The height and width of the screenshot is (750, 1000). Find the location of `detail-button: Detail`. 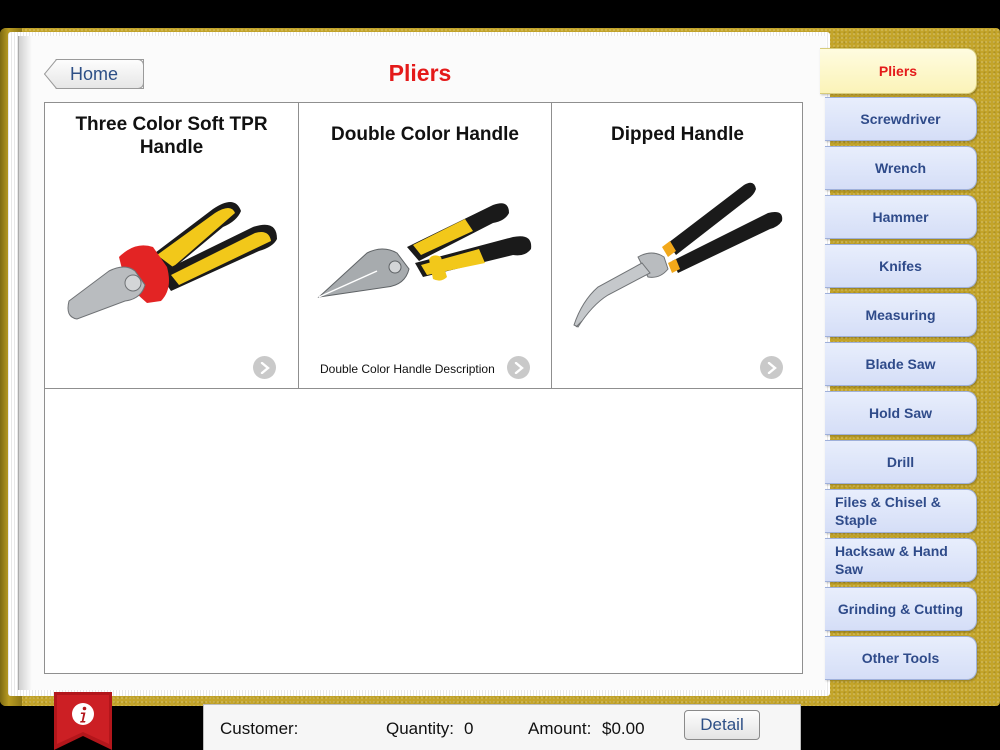

detail-button: Detail is located at coordinates (722, 725).